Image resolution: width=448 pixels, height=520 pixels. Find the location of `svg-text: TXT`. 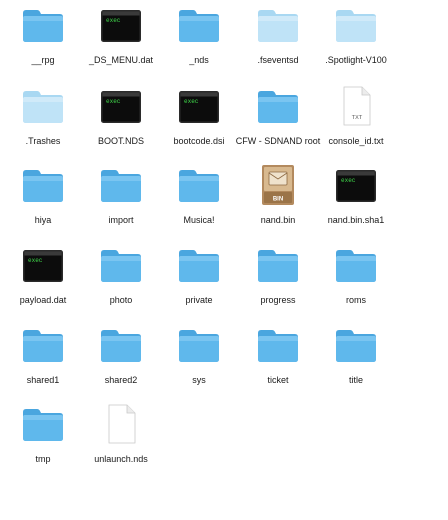

svg-text: TXT is located at coordinates (357, 118).